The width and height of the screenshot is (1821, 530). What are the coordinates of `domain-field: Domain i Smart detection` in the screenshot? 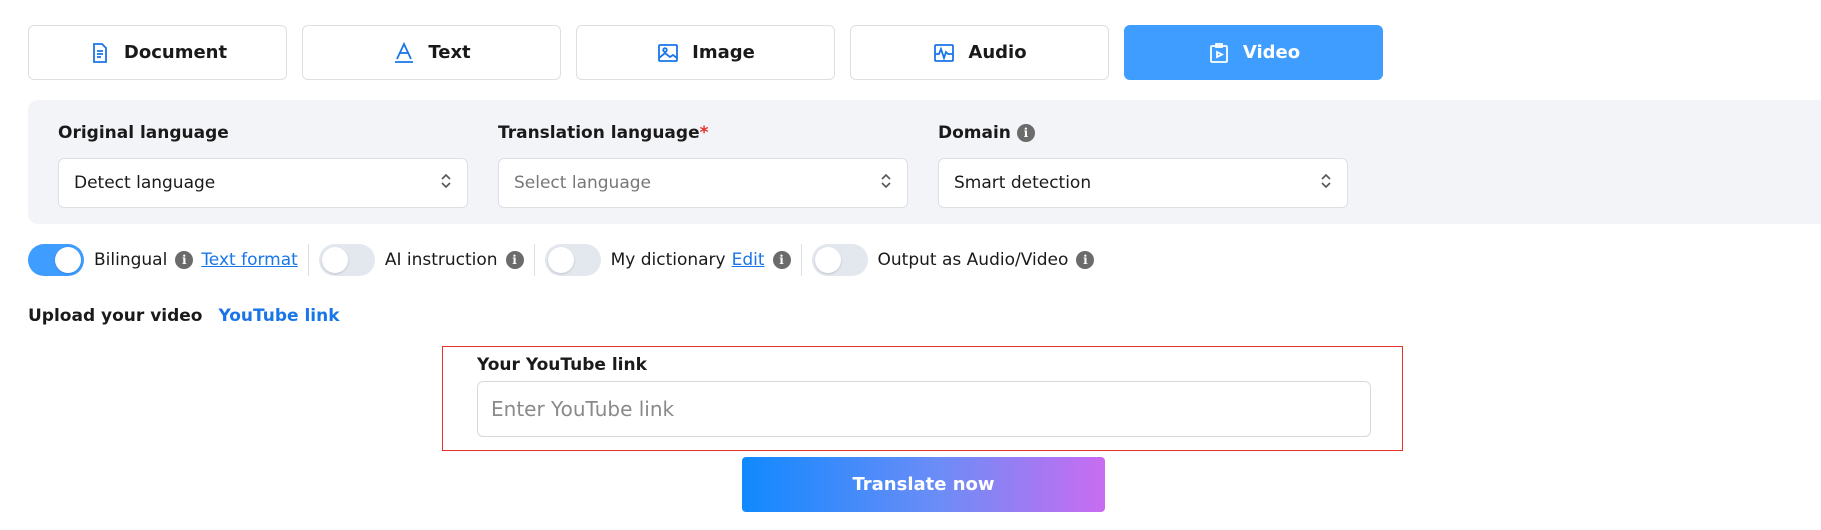 It's located at (1143, 165).